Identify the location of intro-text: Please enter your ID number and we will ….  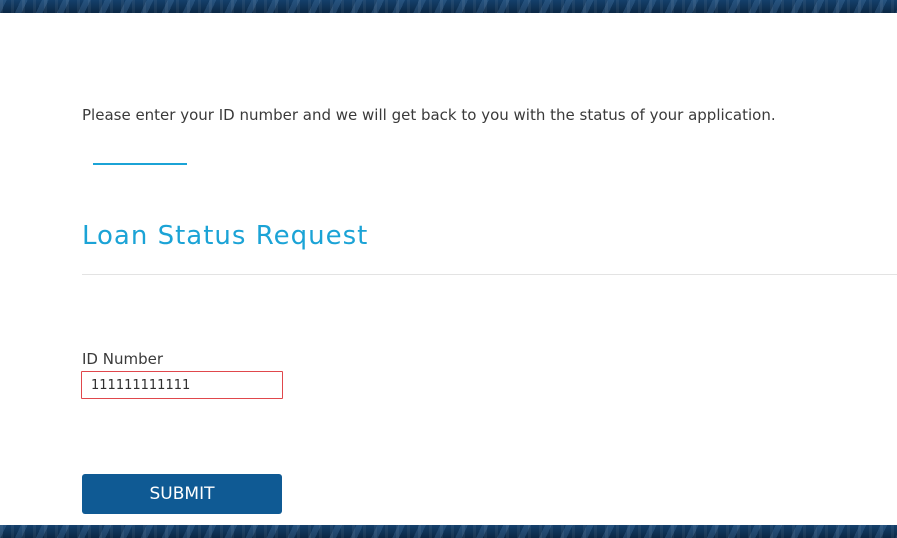
(429, 115).